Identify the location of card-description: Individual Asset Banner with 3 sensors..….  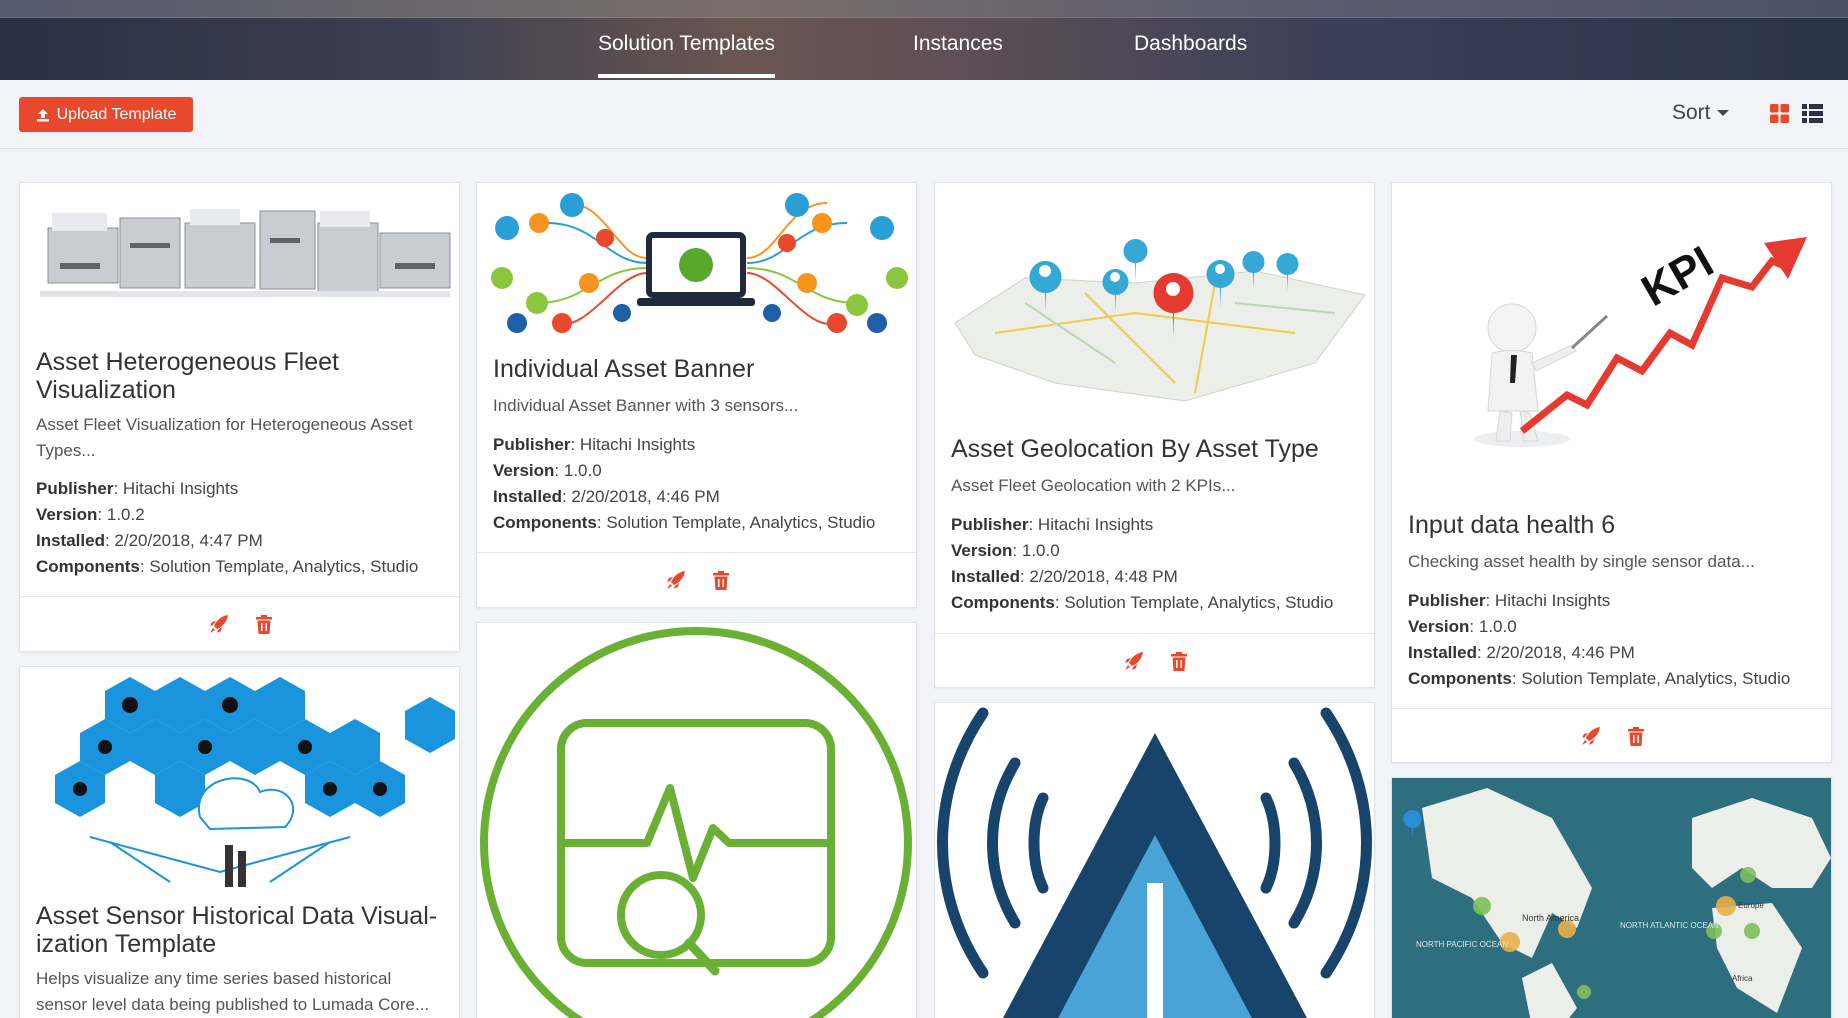
(646, 405).